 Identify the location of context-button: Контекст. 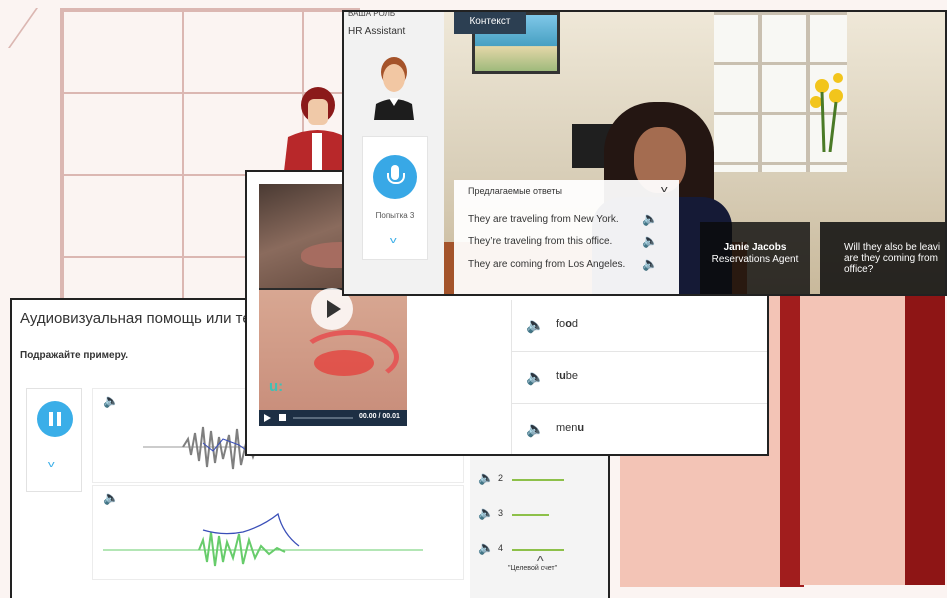
(490, 23).